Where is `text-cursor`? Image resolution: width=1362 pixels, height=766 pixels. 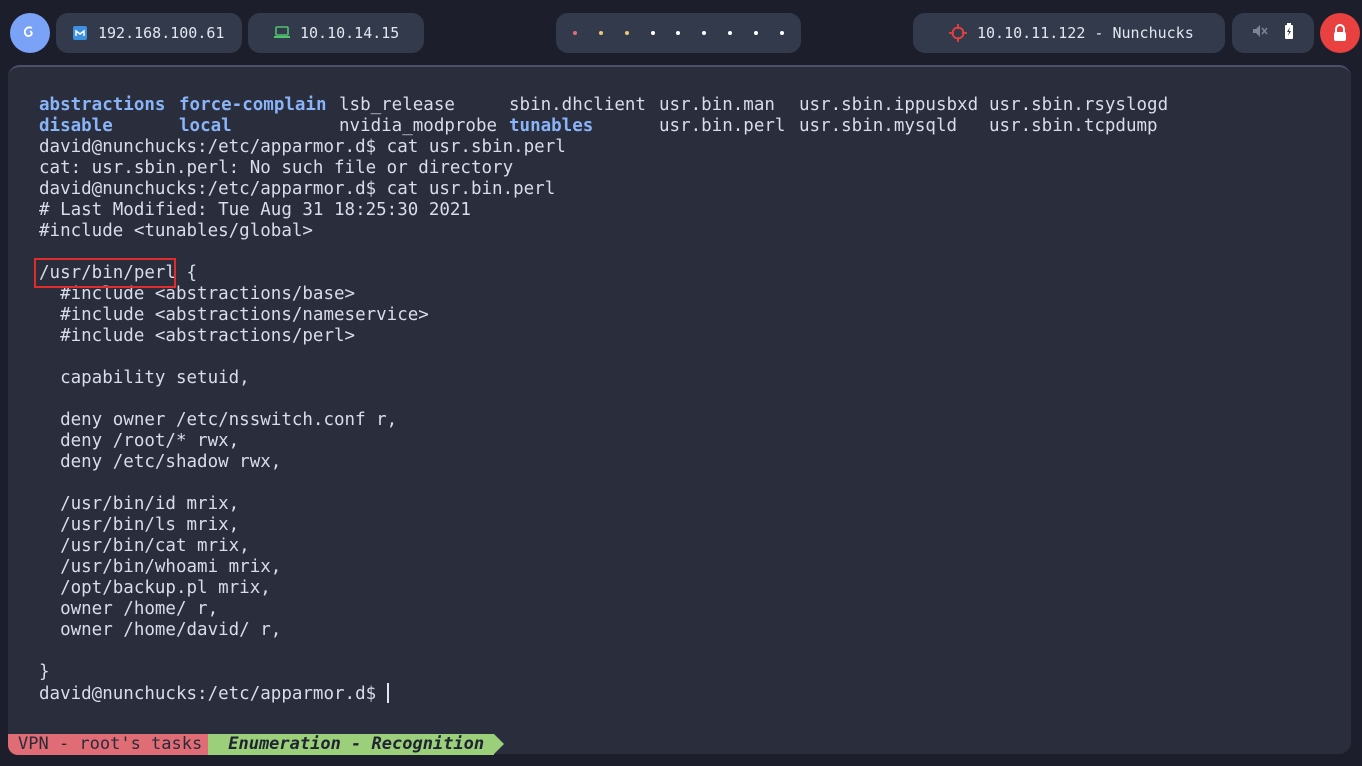 text-cursor is located at coordinates (387, 693).